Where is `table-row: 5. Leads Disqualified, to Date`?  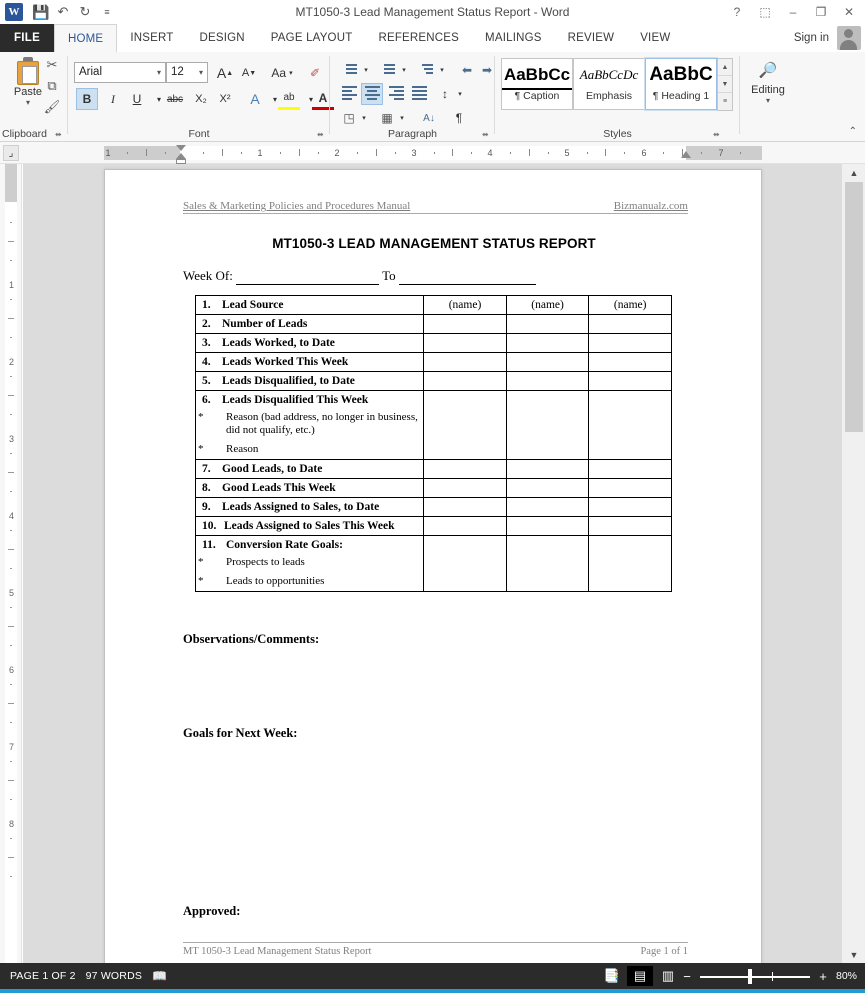
table-row: 5. Leads Disqualified, to Date is located at coordinates (433, 381).